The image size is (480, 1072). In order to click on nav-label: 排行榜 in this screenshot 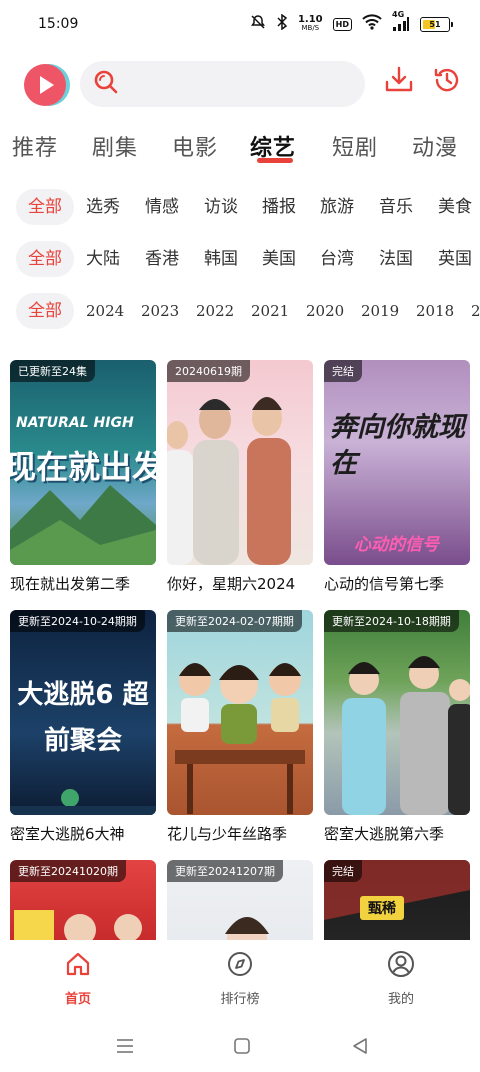, I will do `click(240, 999)`.